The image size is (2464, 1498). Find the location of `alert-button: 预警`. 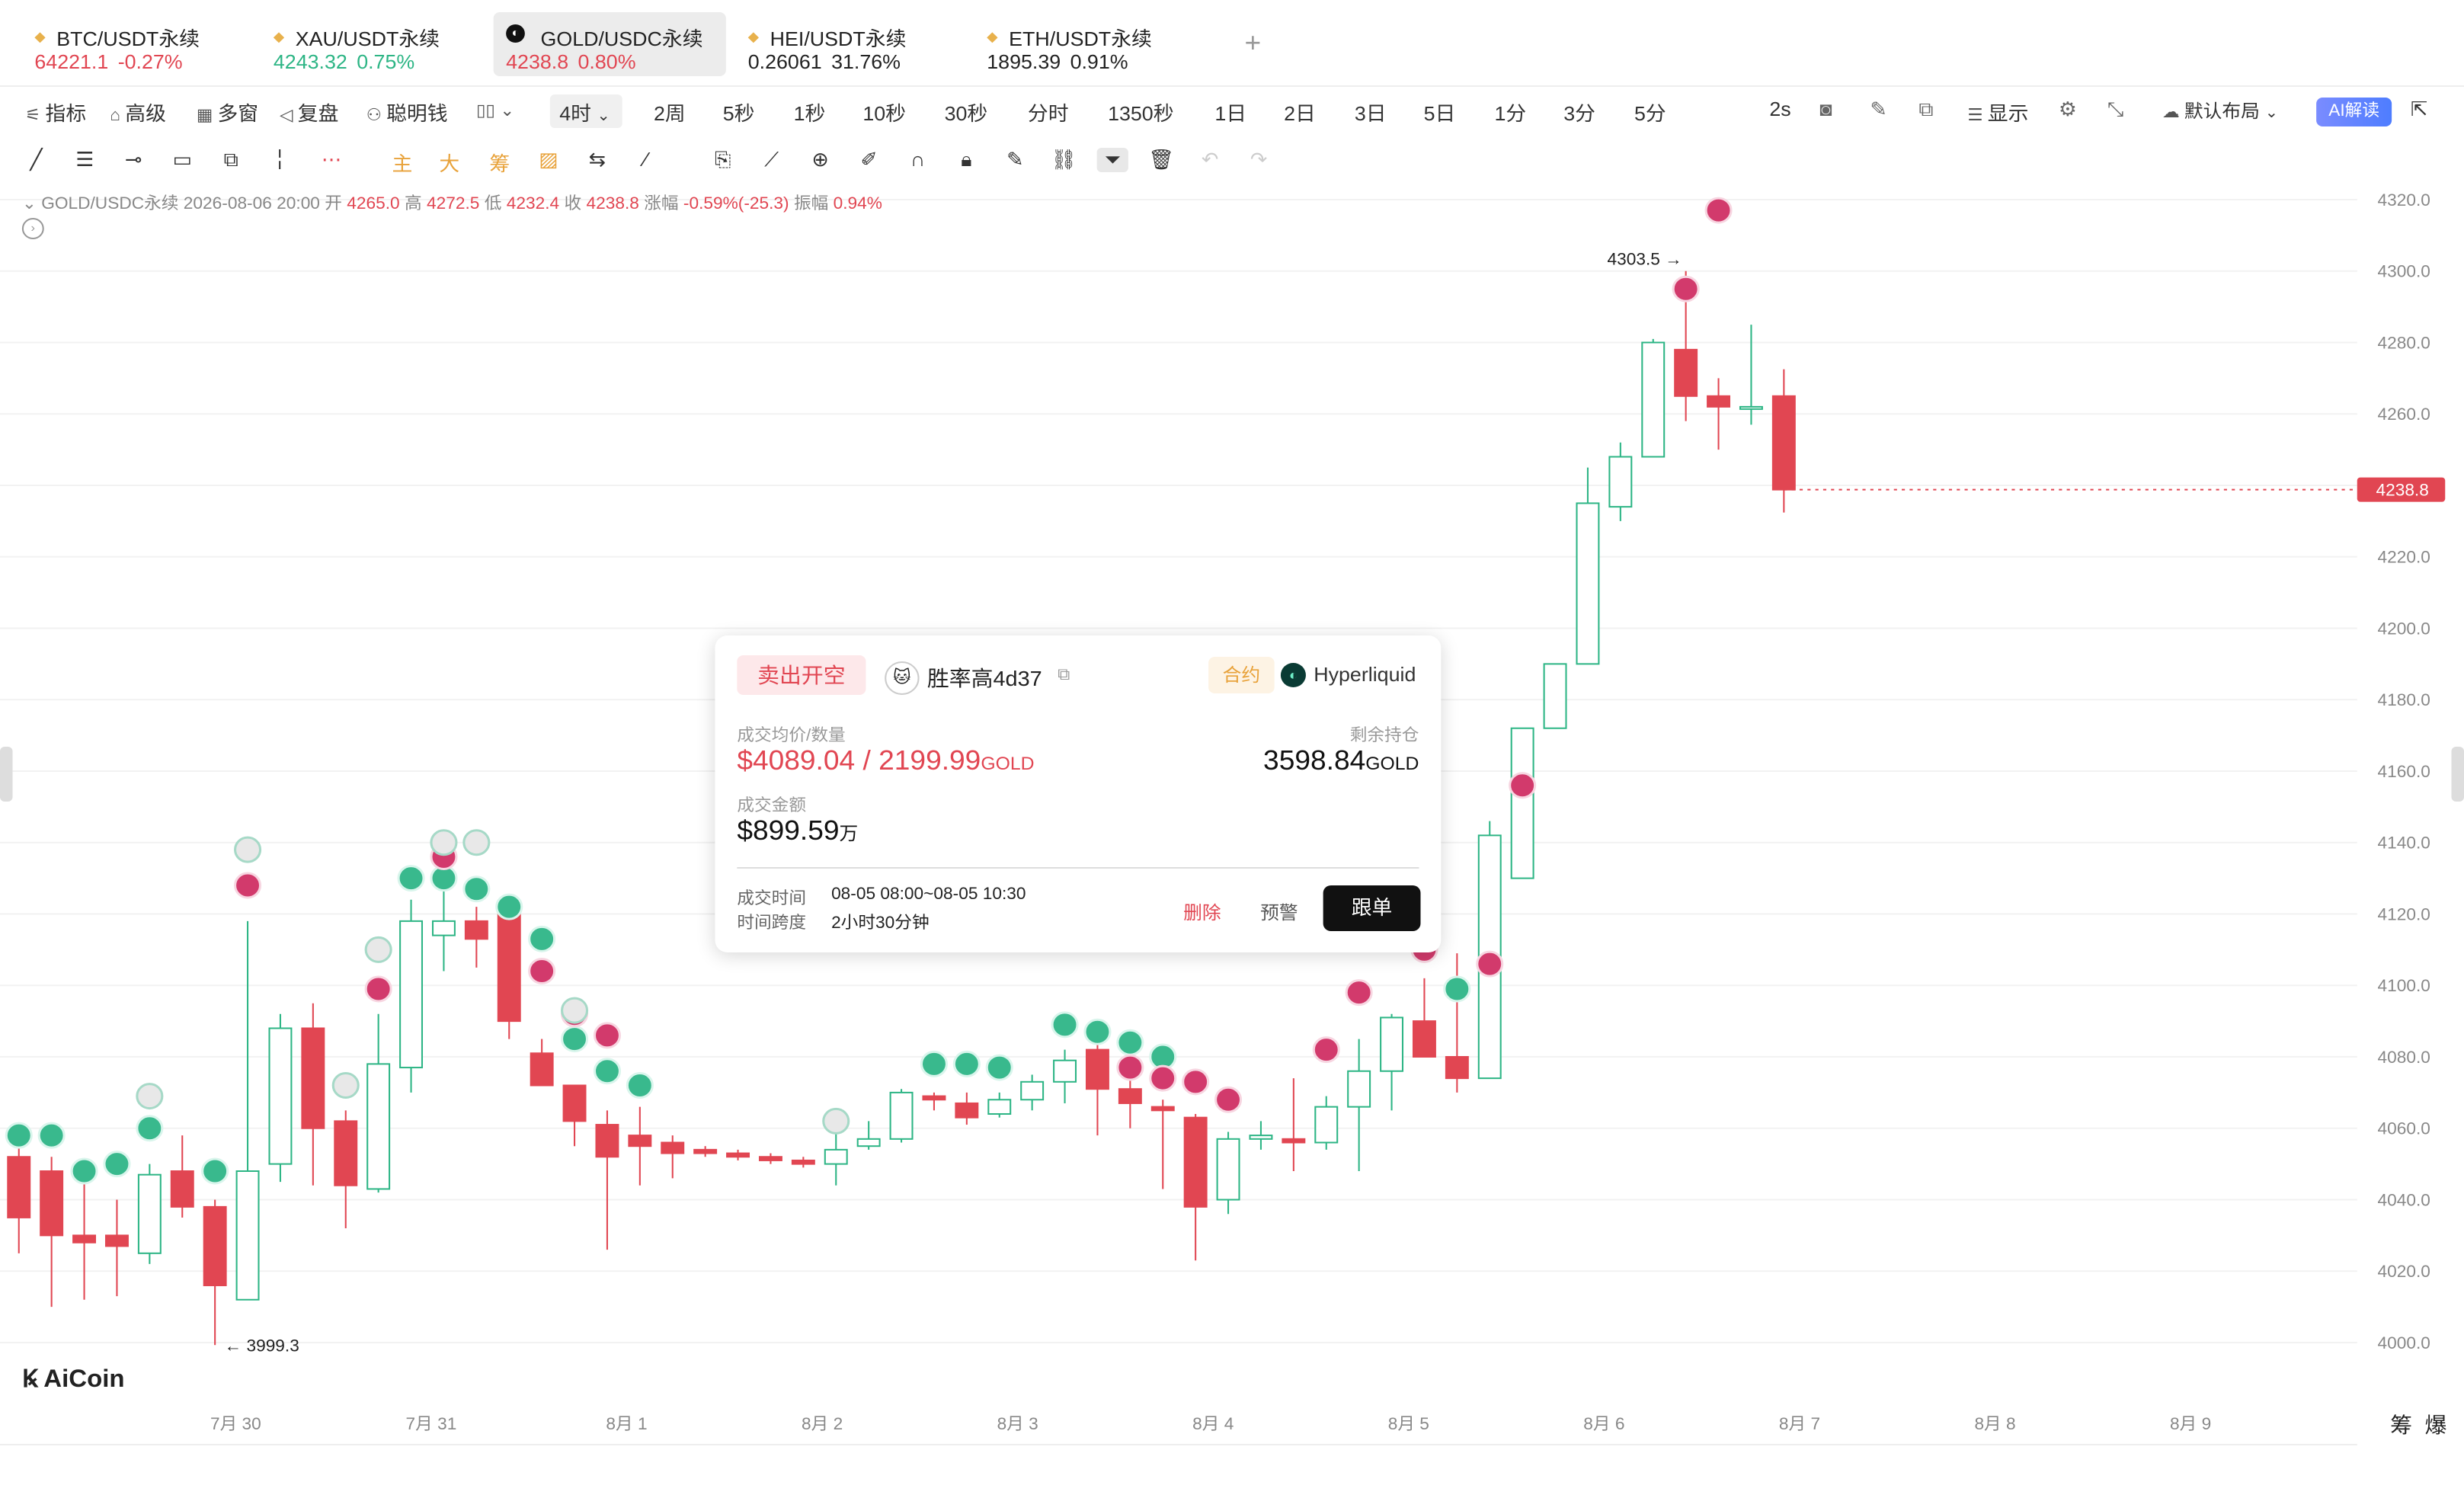

alert-button: 预警 is located at coordinates (1279, 912).